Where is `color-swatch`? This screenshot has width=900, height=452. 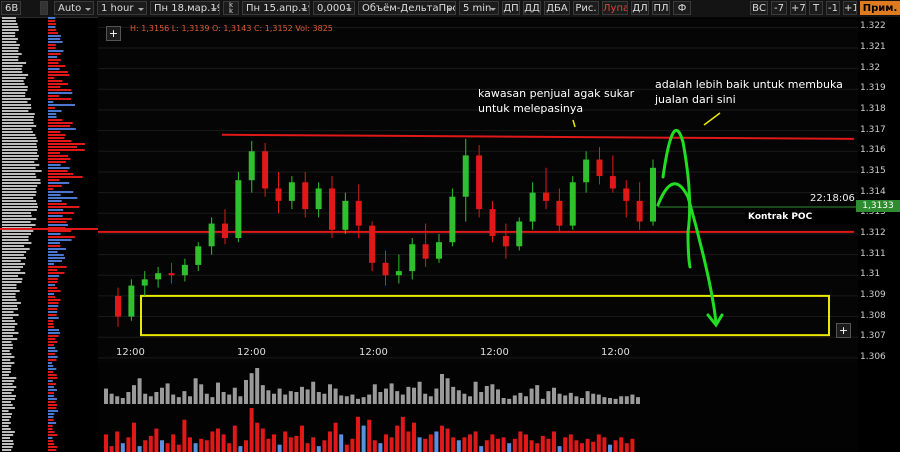
color-swatch is located at coordinates (44, 8).